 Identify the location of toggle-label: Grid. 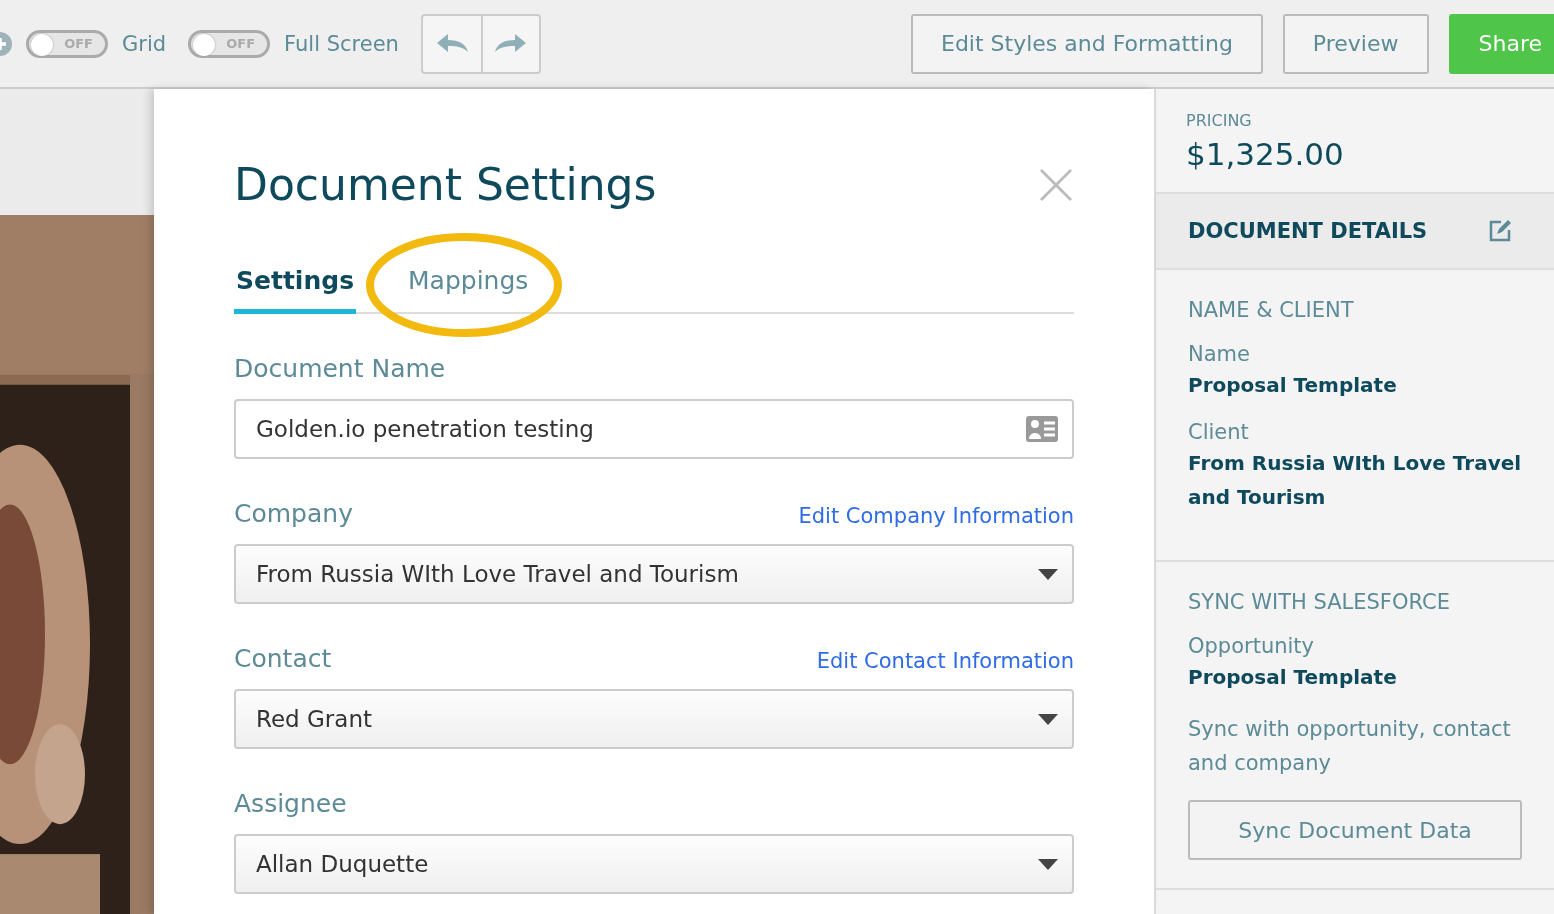
(144, 43).